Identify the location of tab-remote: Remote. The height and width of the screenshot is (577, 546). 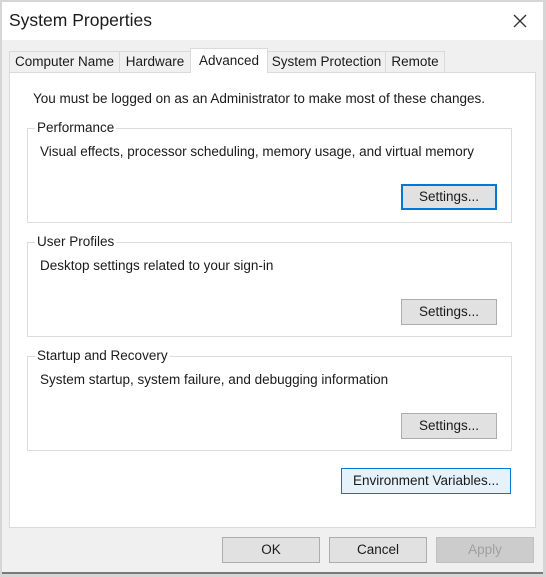
(415, 61).